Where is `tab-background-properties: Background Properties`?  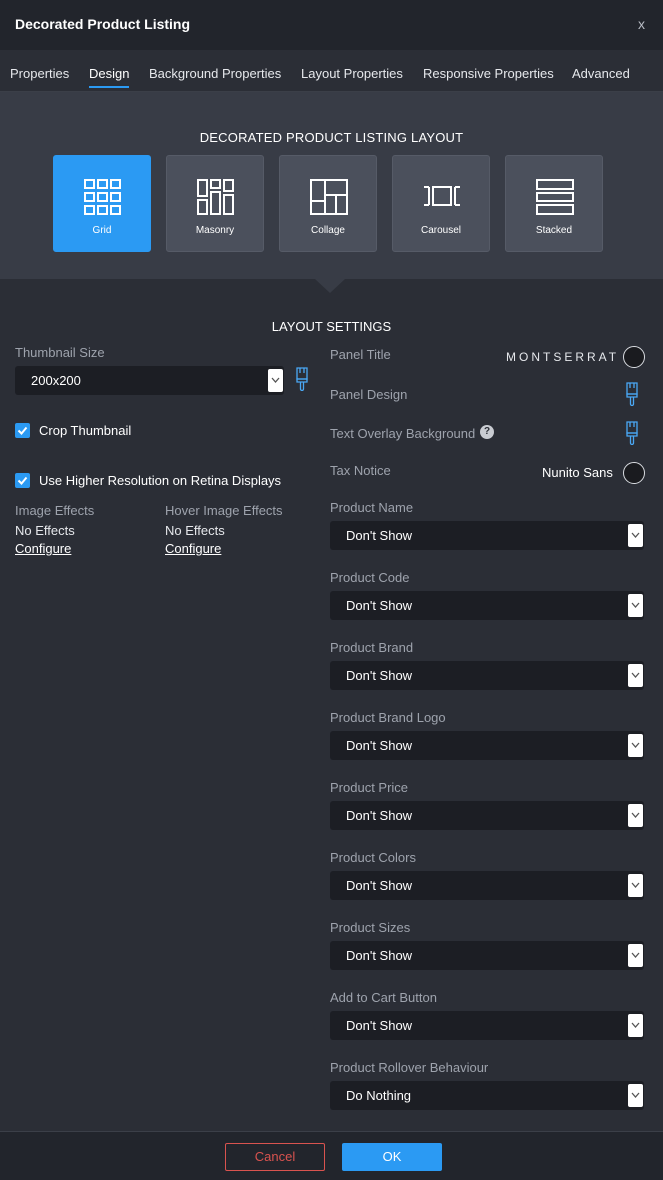 tab-background-properties: Background Properties is located at coordinates (215, 73).